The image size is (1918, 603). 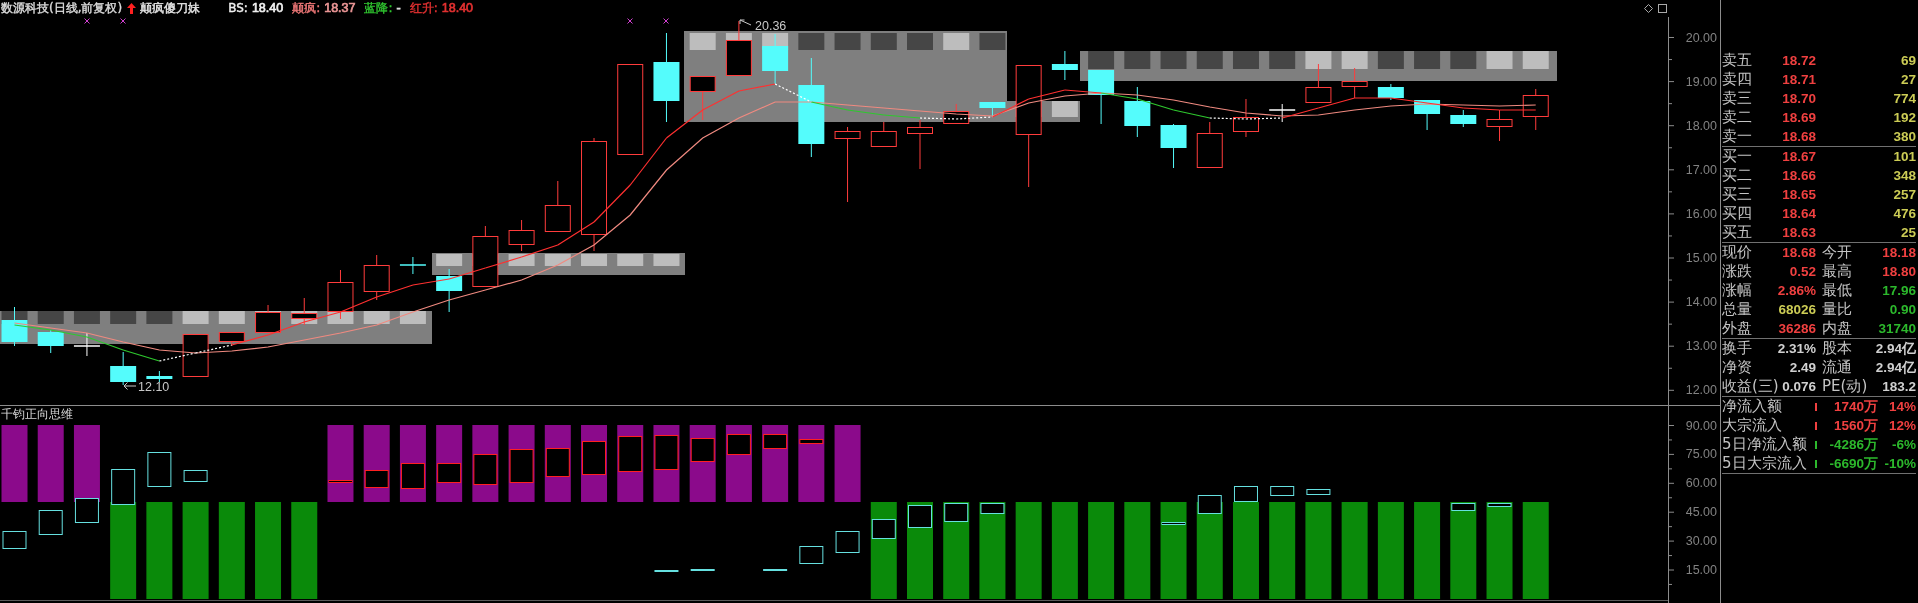 What do you see at coordinates (1904, 214) in the screenshot?
I see `bid-volume: 476` at bounding box center [1904, 214].